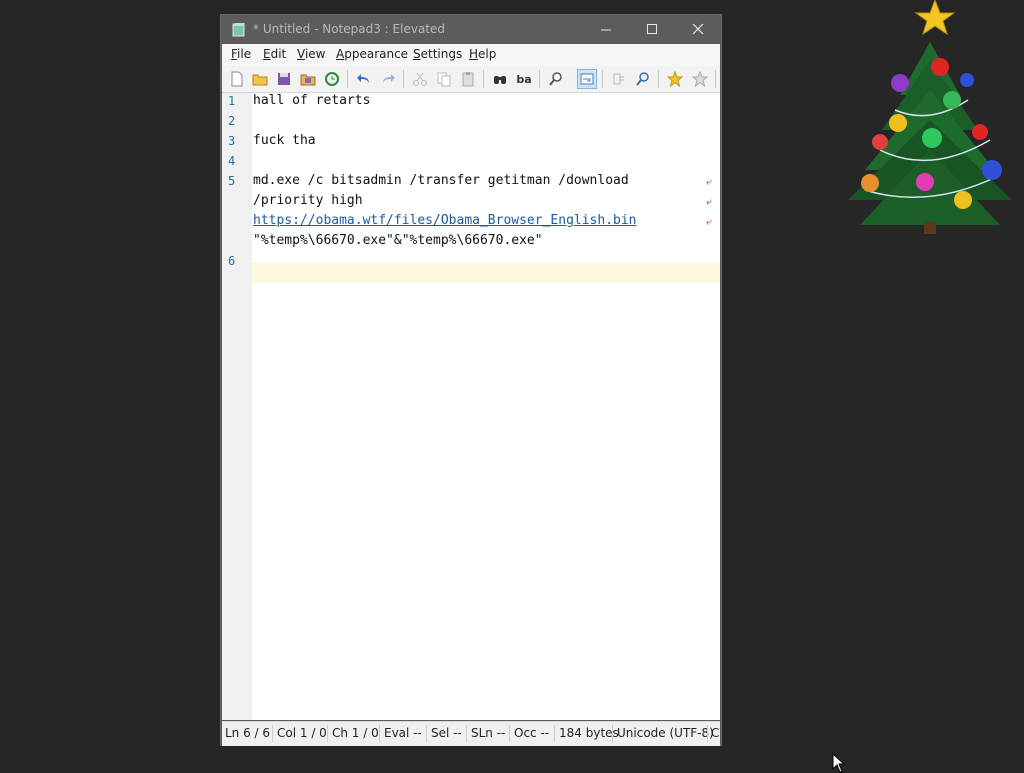 The width and height of the screenshot is (1024, 773). I want to click on status-file-size: 184 bytes, so click(589, 733).